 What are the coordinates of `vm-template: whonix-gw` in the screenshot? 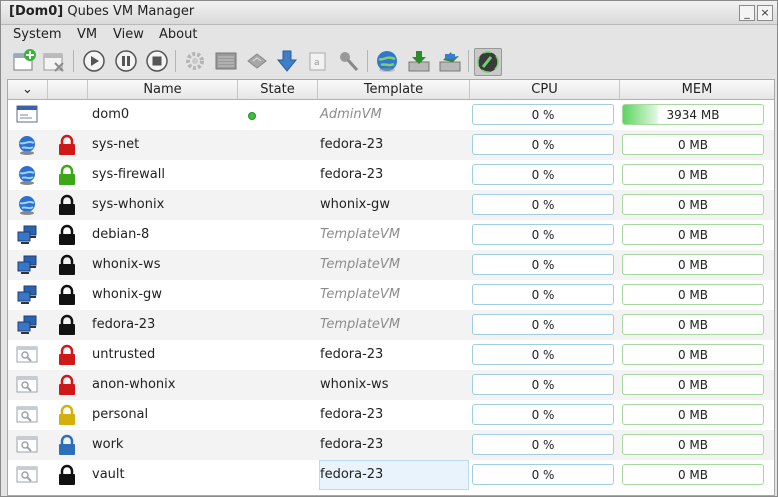 It's located at (355, 205).